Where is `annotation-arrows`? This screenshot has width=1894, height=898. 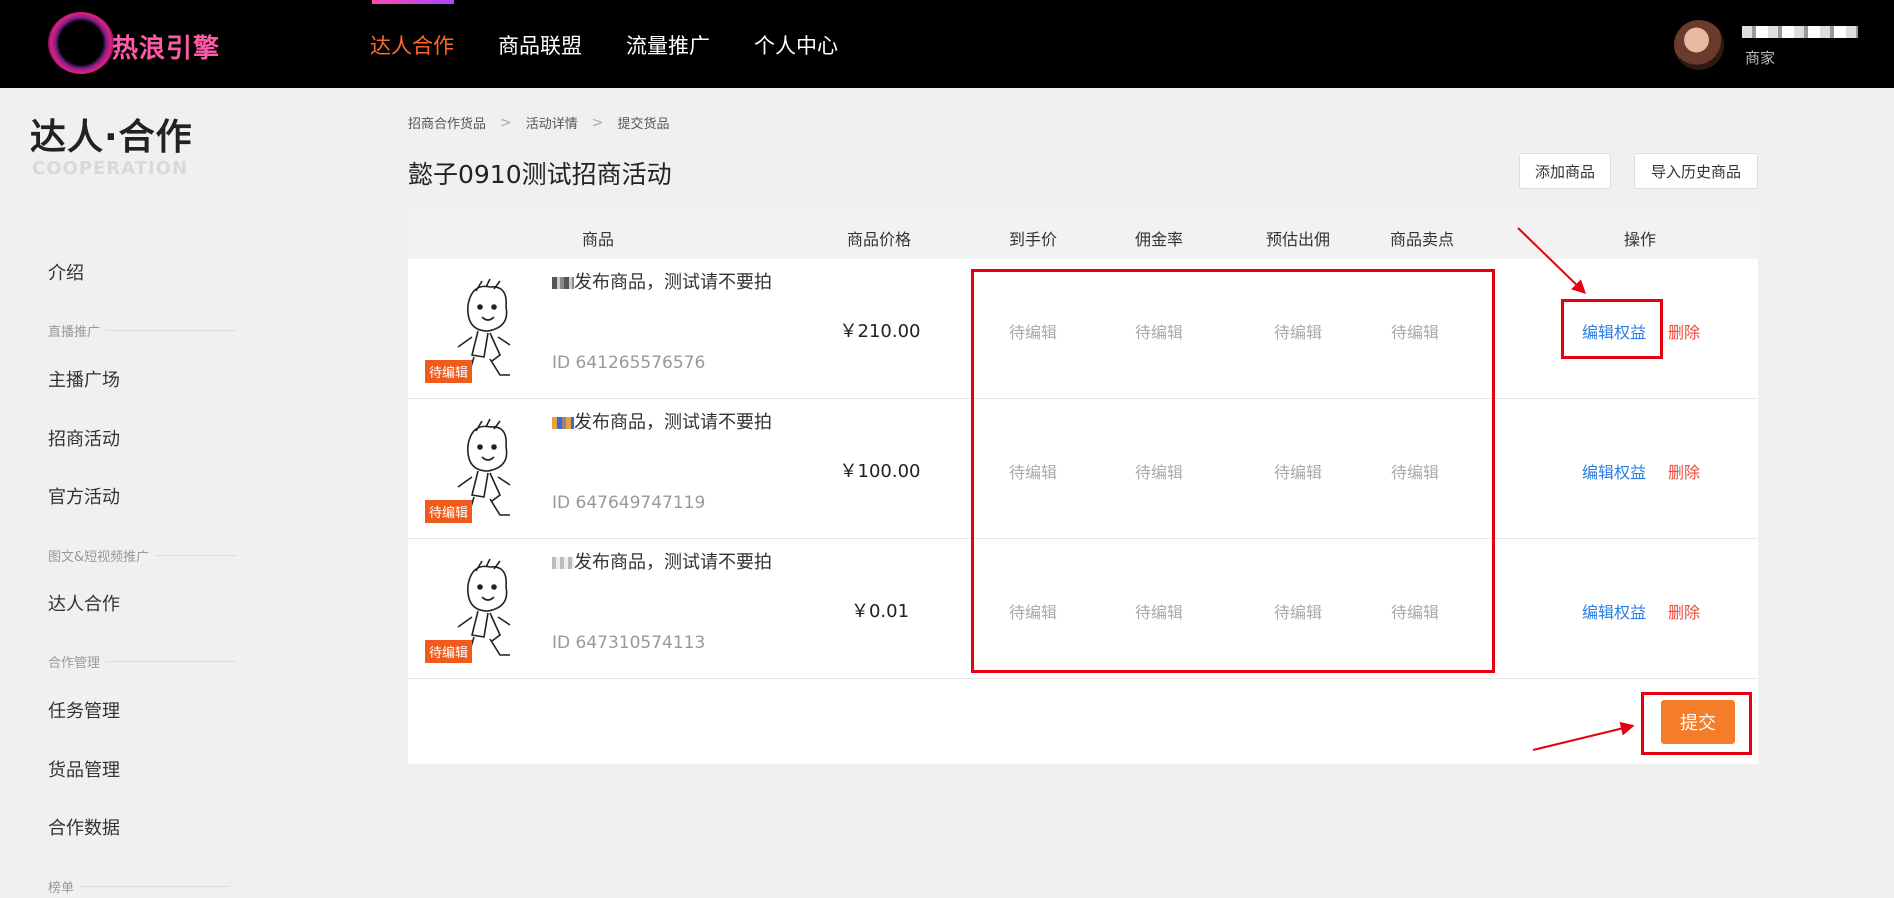
annotation-arrows is located at coordinates (1576, 489).